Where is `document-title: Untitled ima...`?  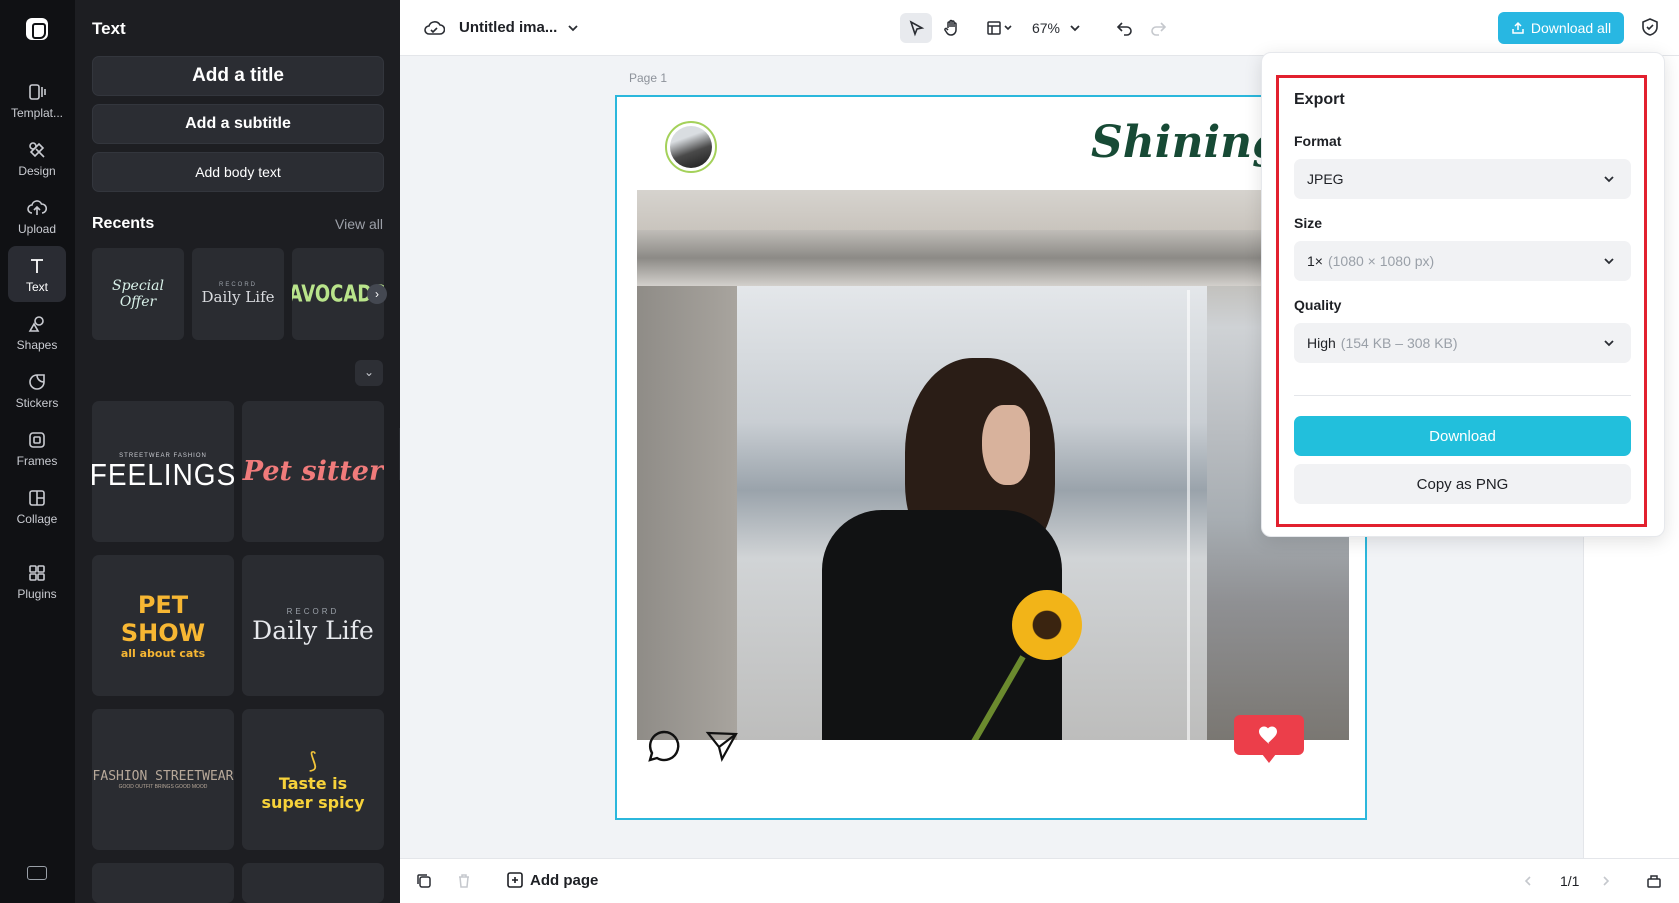
document-title: Untitled ima... is located at coordinates (508, 27).